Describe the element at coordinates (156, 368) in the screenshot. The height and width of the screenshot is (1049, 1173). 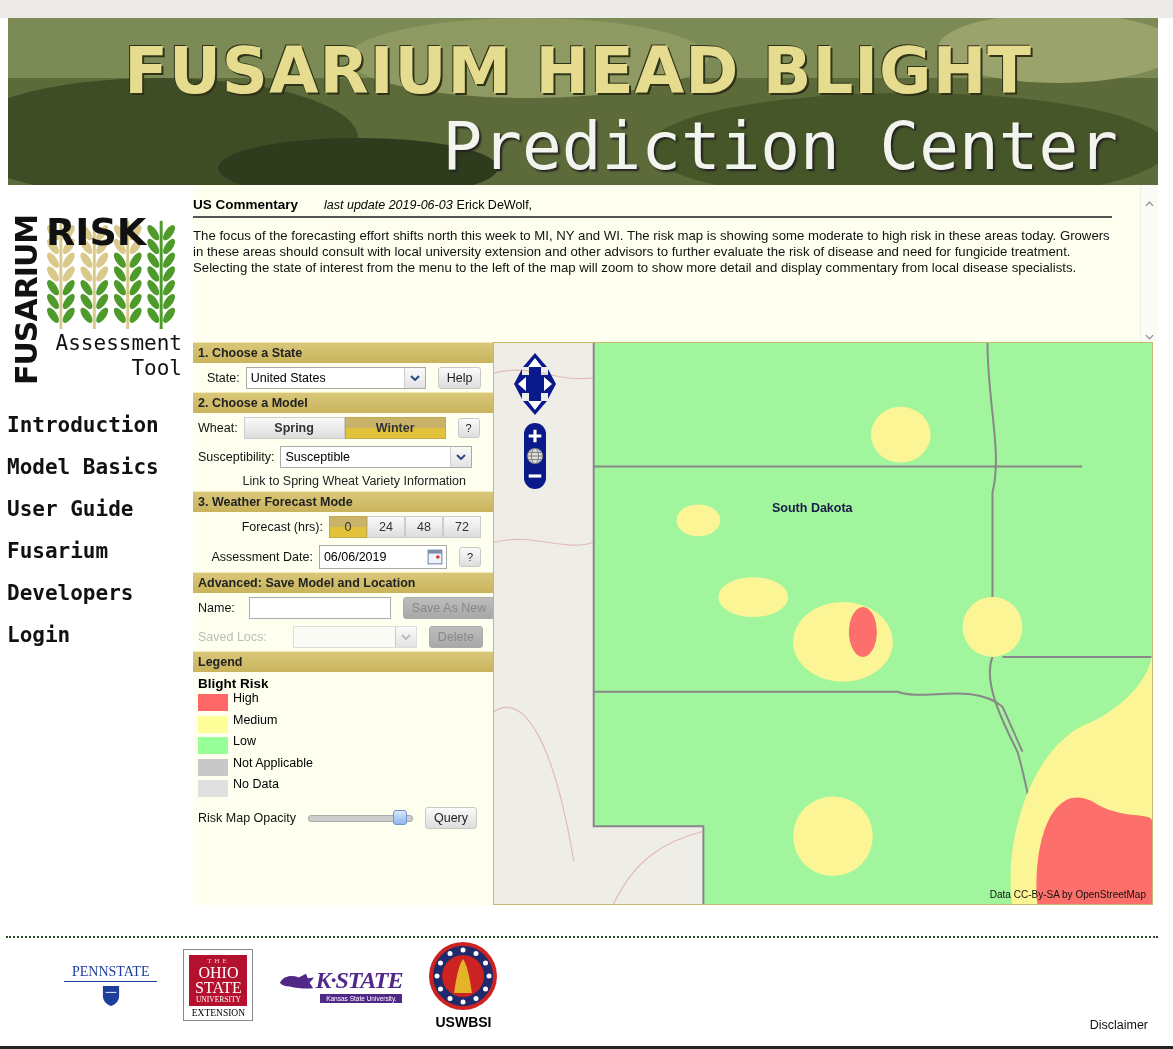
I see `logo-text: Tool` at that location.